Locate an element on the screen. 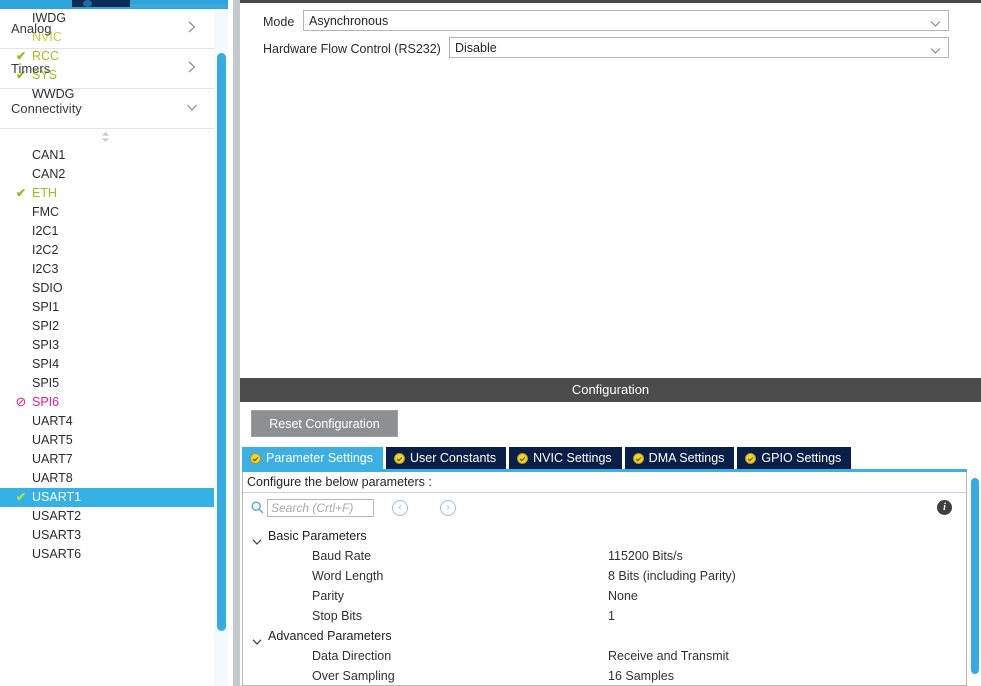 Image resolution: width=981 pixels, height=686 pixels. peripheral-item-i2c3: I2C3 is located at coordinates (107, 269).